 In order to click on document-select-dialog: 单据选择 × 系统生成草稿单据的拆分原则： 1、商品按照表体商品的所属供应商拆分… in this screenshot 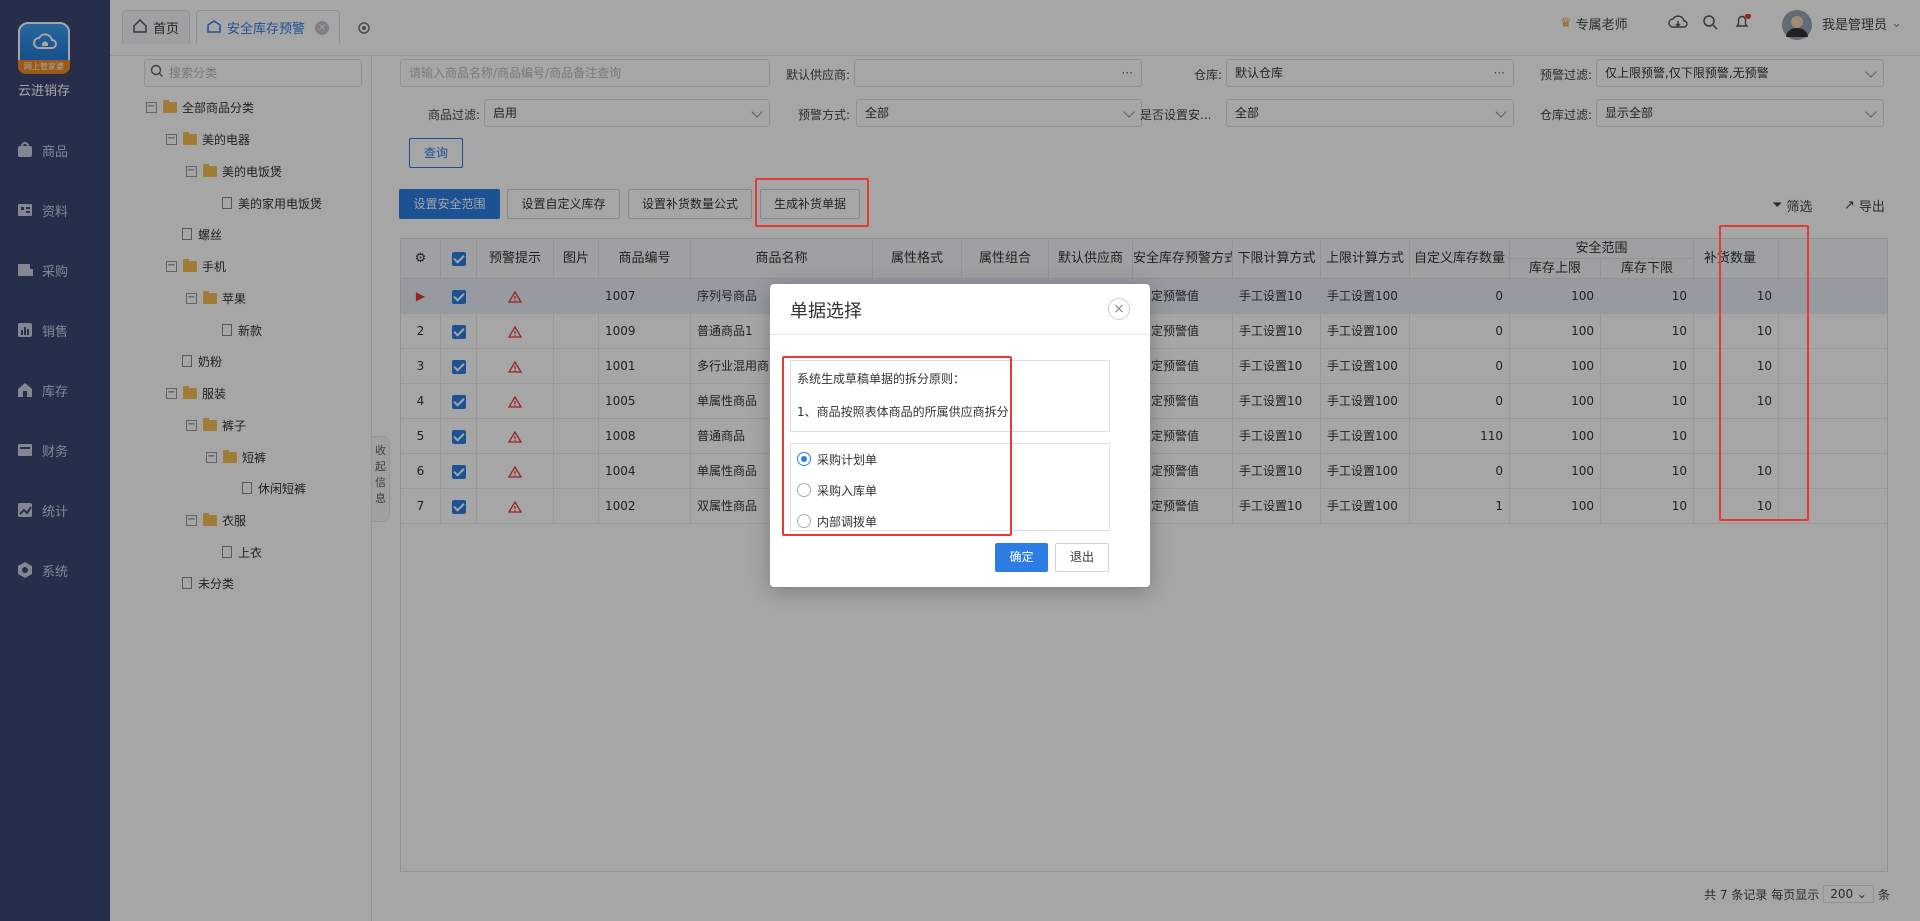, I will do `click(960, 435)`.